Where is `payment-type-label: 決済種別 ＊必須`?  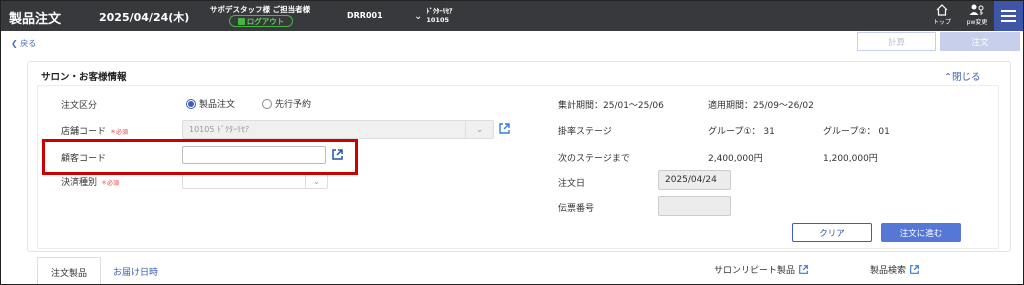
payment-type-label: 決済種別 ＊必須 is located at coordinates (90, 181).